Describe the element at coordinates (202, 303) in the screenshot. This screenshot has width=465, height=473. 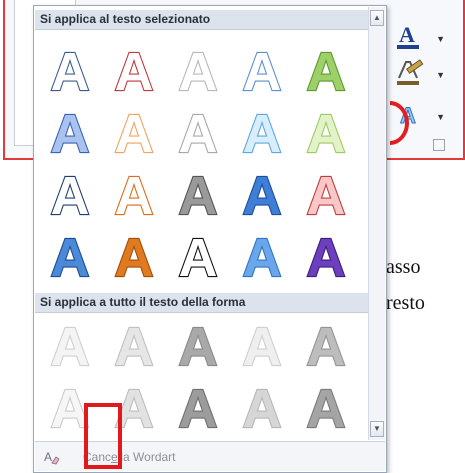
I see `section-header-whole-shape: Si applica a tutto il testo della forma` at that location.